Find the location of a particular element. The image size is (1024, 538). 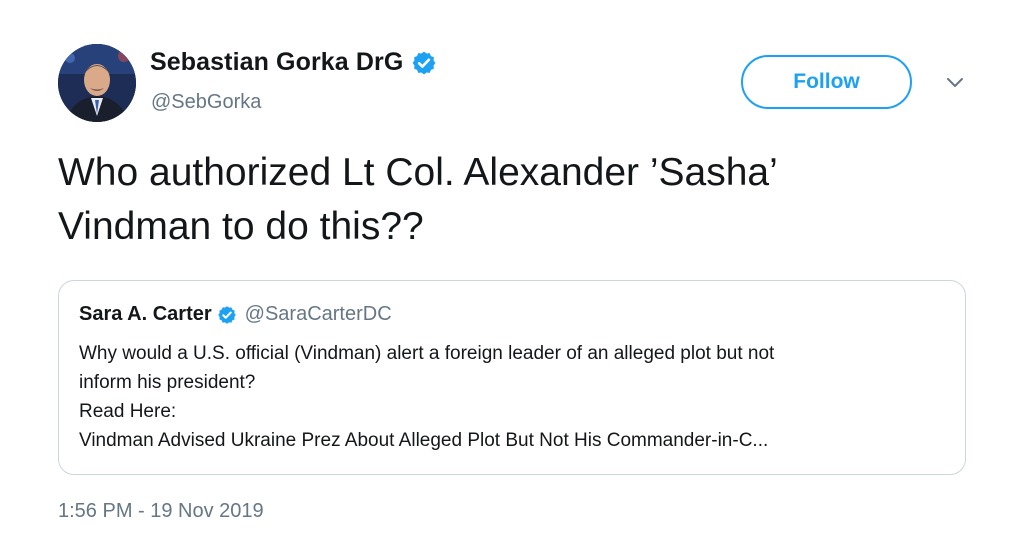

quoted-text-line-2: inform his president? is located at coordinates (167, 382).